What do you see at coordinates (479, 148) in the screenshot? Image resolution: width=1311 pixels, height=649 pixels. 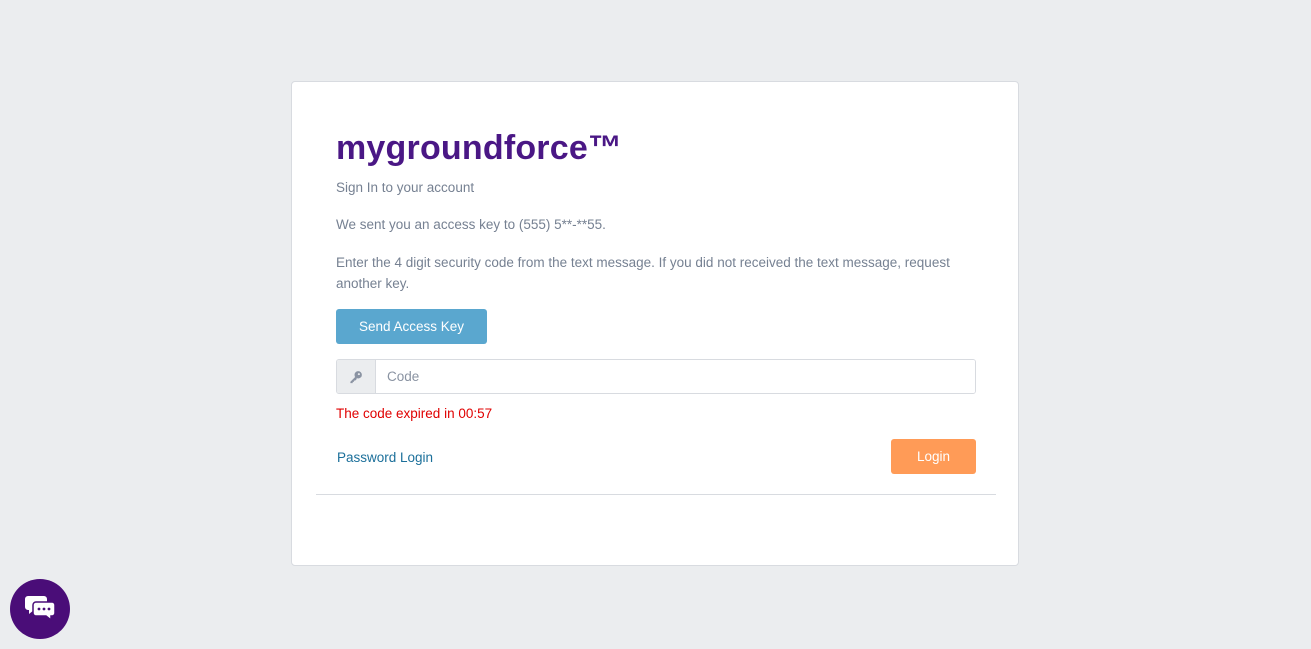 I see `brand-title: mygroundforce™` at bounding box center [479, 148].